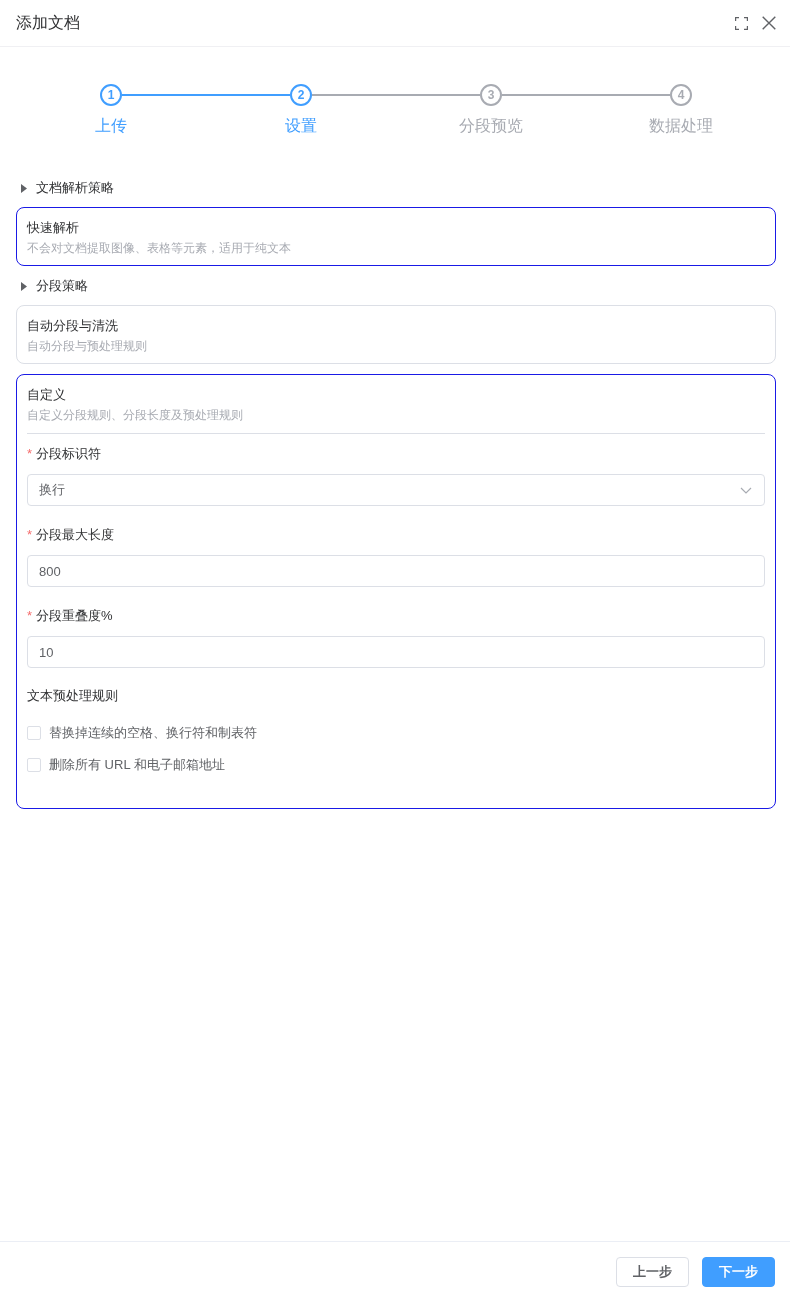  Describe the element at coordinates (396, 571) in the screenshot. I see `input-field: 800` at that location.